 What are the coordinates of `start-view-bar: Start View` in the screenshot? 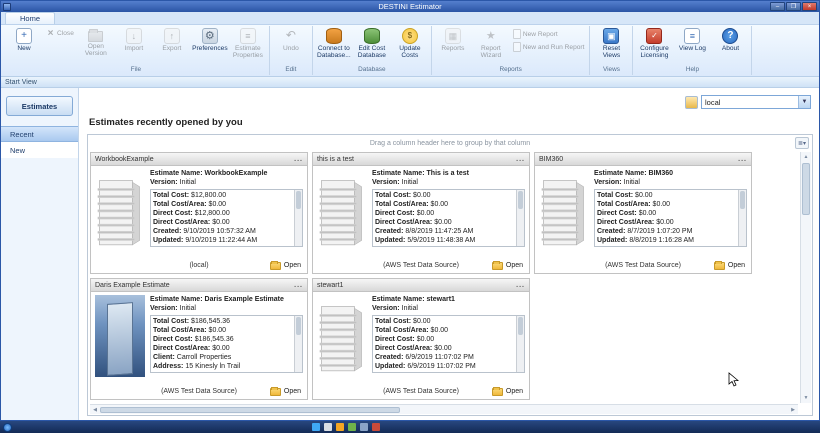 It's located at (410, 82).